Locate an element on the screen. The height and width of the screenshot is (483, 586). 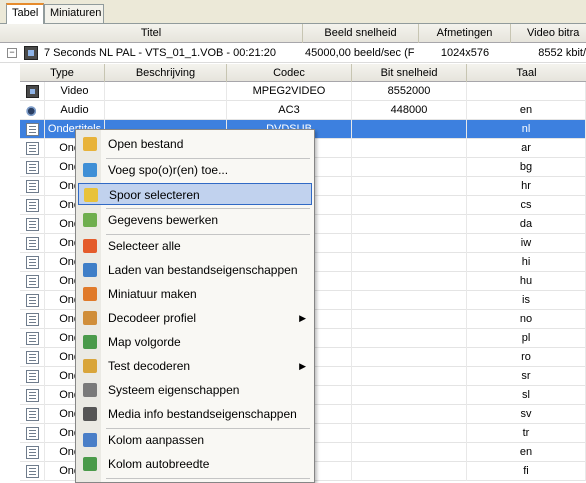
add-track-icon is located at coordinates (90, 170).